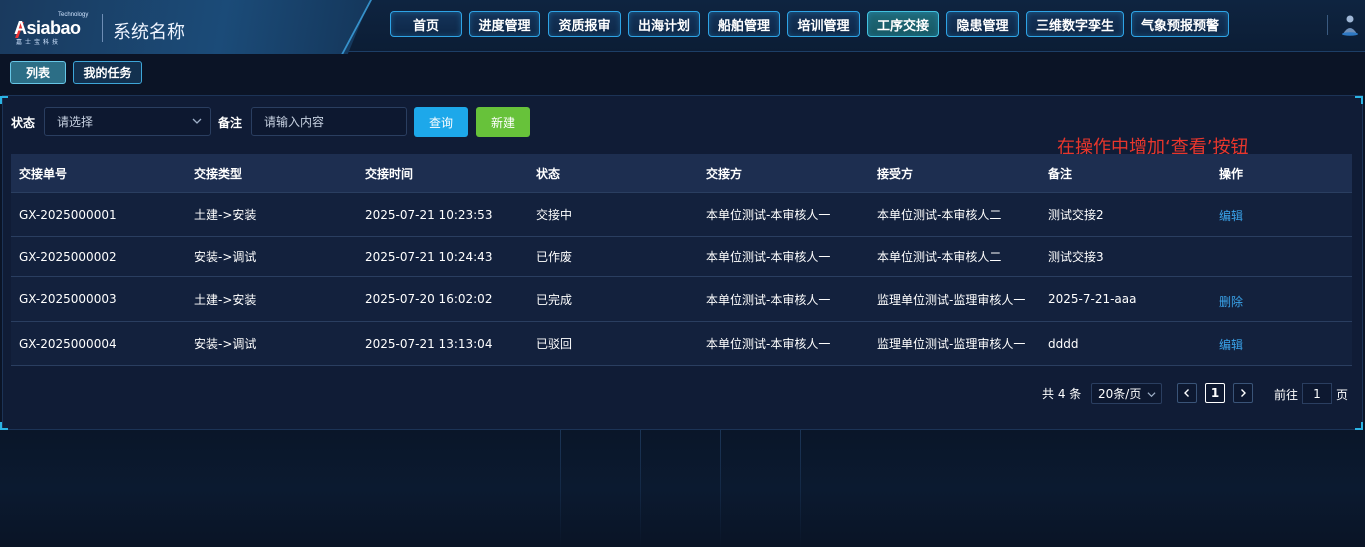 The image size is (1365, 547). What do you see at coordinates (127, 121) in the screenshot?
I see `status-select: 请选择` at bounding box center [127, 121].